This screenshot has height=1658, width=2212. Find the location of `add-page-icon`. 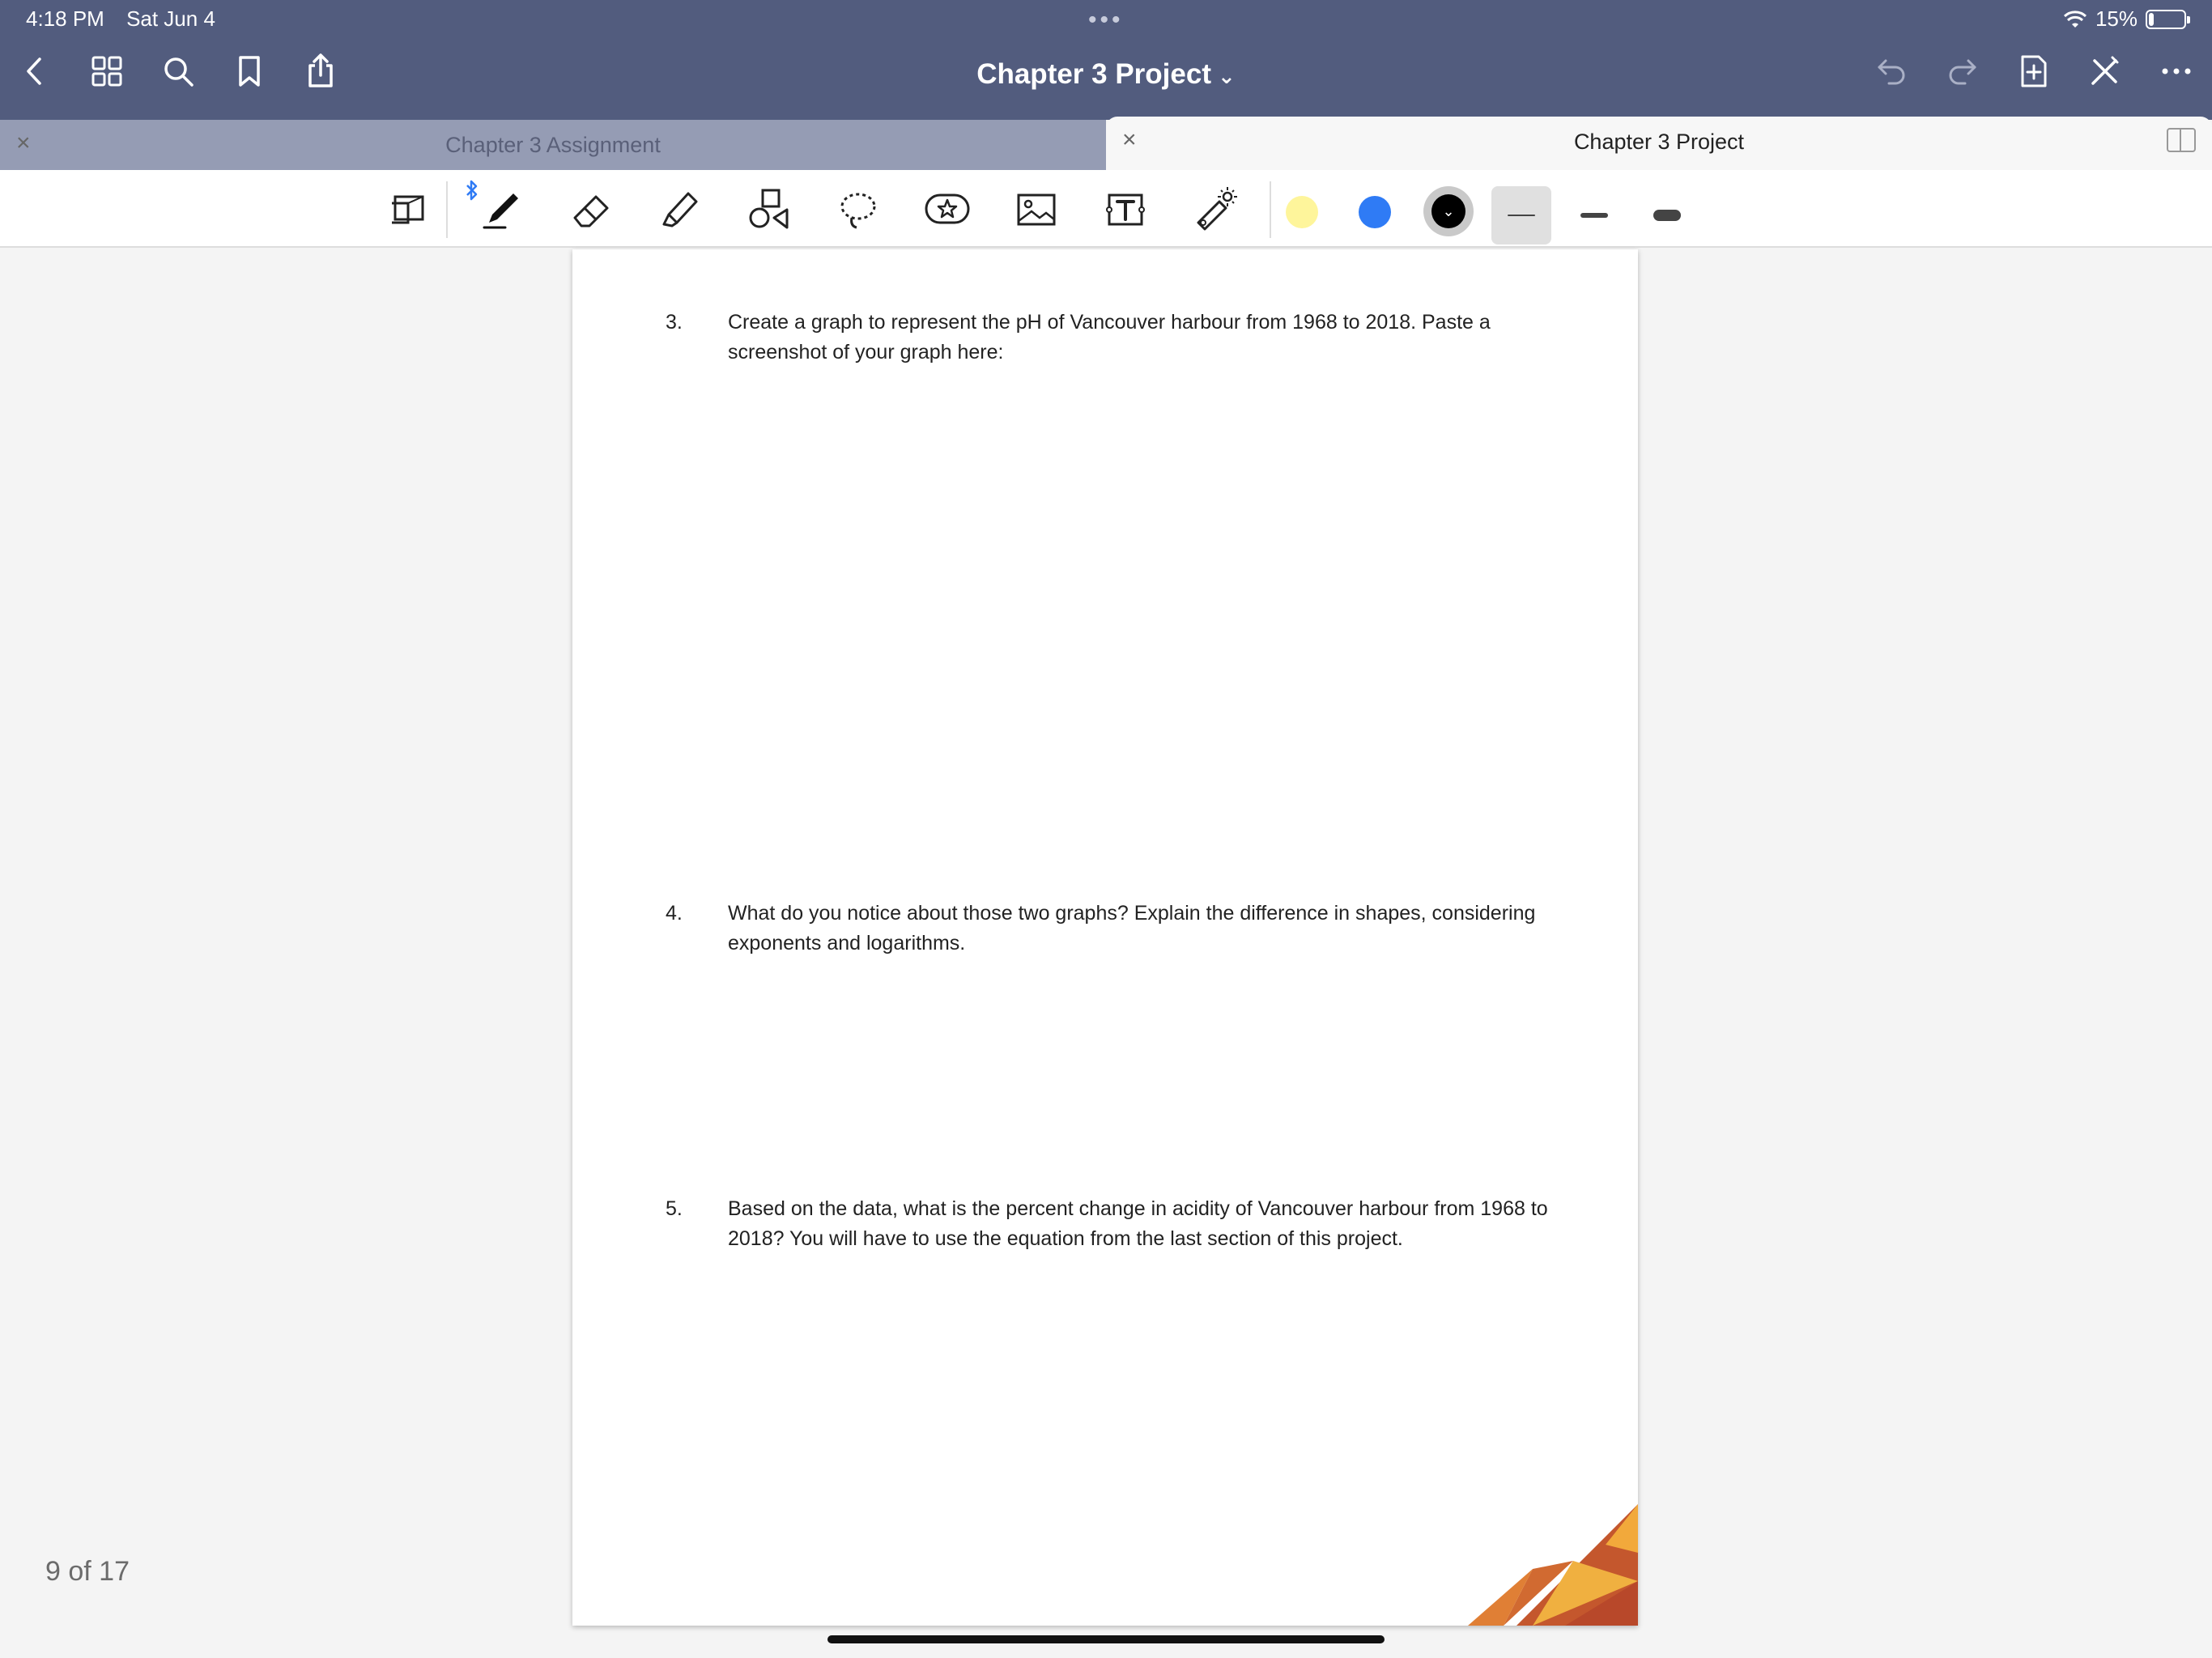

add-page-icon is located at coordinates (2033, 71).